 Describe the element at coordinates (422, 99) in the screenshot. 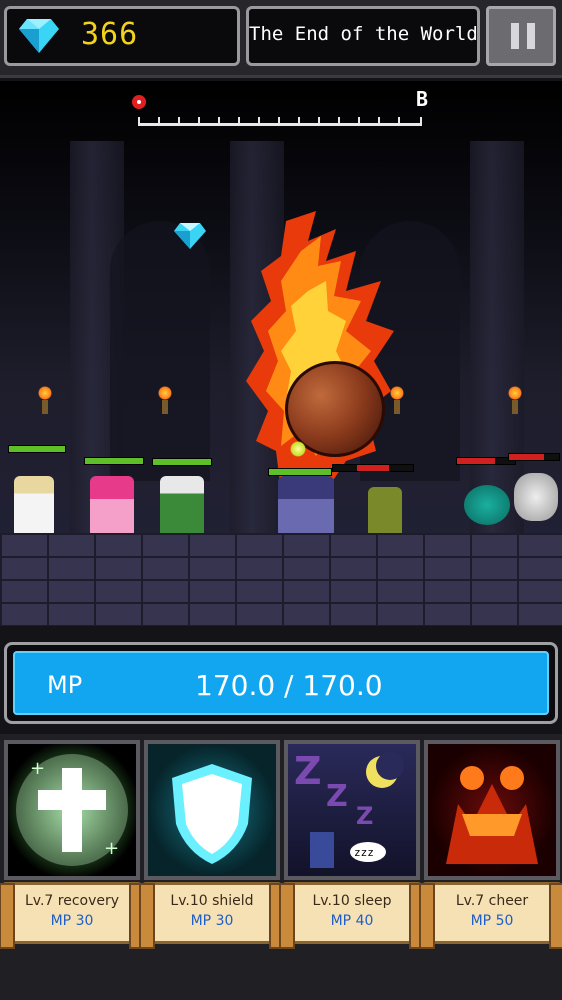

I see `boss-marker-label: B` at that location.